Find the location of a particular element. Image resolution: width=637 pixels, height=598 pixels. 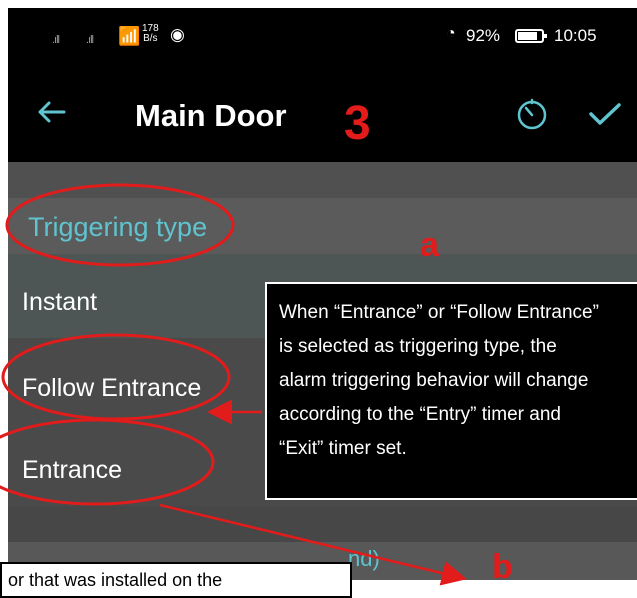

gauge-icon: ◔ is located at coordinates (451, 33).